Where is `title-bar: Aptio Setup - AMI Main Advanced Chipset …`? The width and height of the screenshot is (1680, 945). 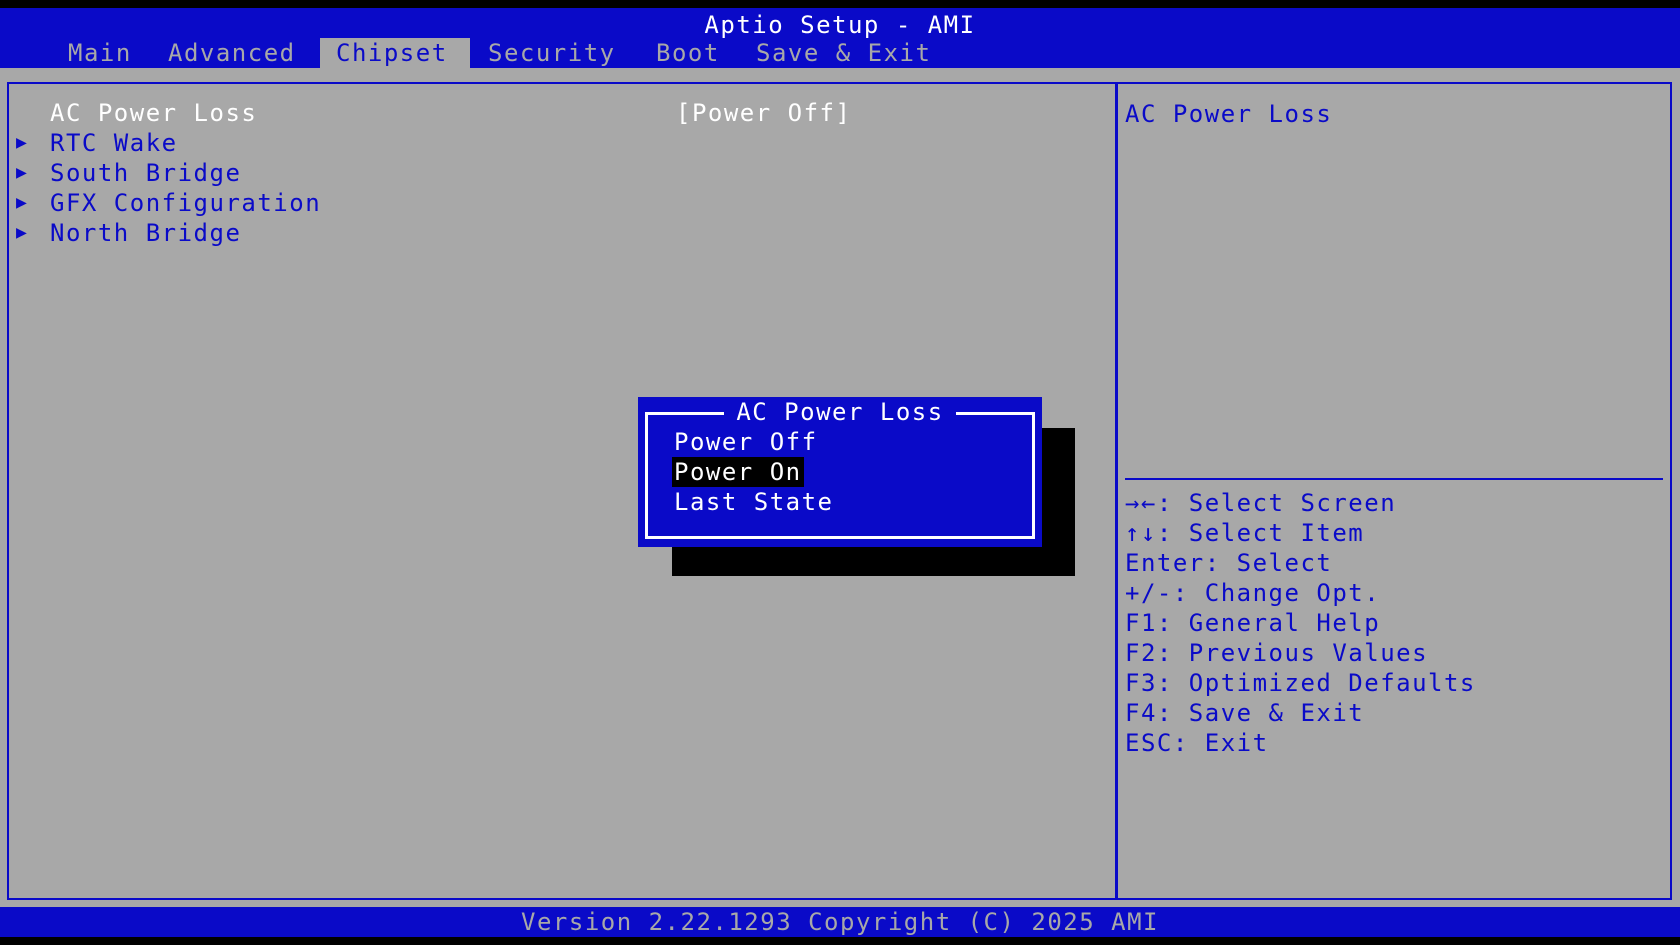
title-bar: Aptio Setup - AMI Main Advanced Chipset … is located at coordinates (840, 38).